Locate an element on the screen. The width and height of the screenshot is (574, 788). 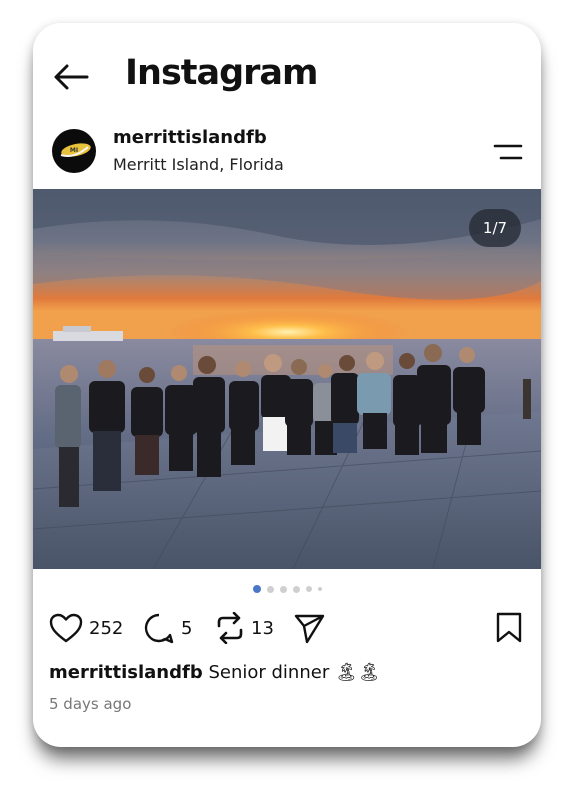
save-button is located at coordinates (509, 628).